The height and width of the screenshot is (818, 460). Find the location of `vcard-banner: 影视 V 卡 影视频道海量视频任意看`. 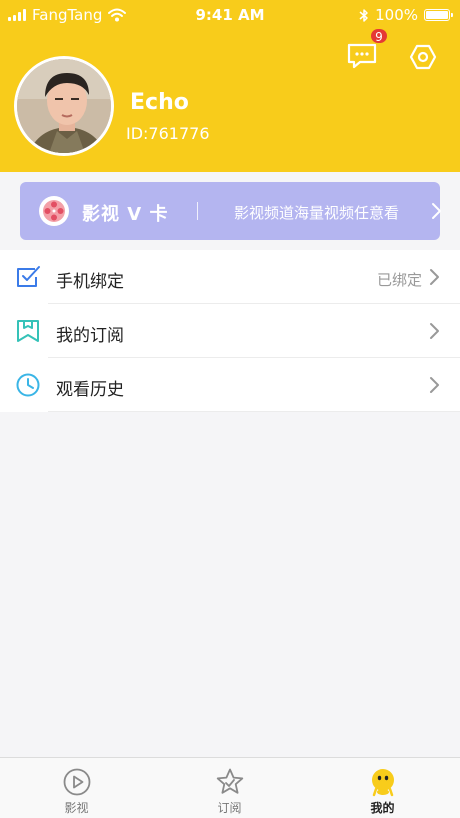

vcard-banner: 影视 V 卡 影视频道海量视频任意看 is located at coordinates (230, 211).